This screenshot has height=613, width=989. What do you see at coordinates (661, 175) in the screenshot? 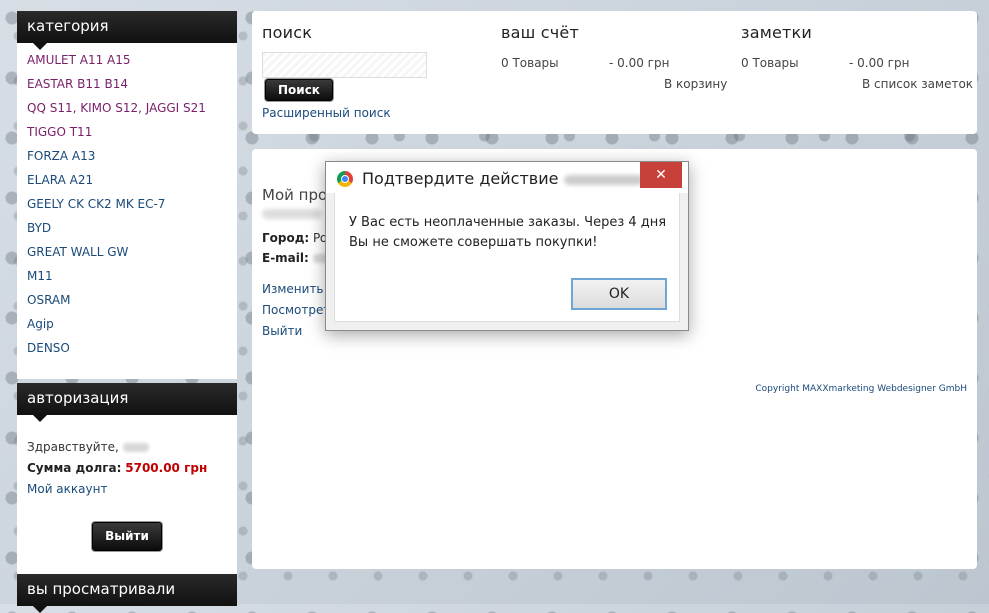
I see `close-icon: ✕` at bounding box center [661, 175].